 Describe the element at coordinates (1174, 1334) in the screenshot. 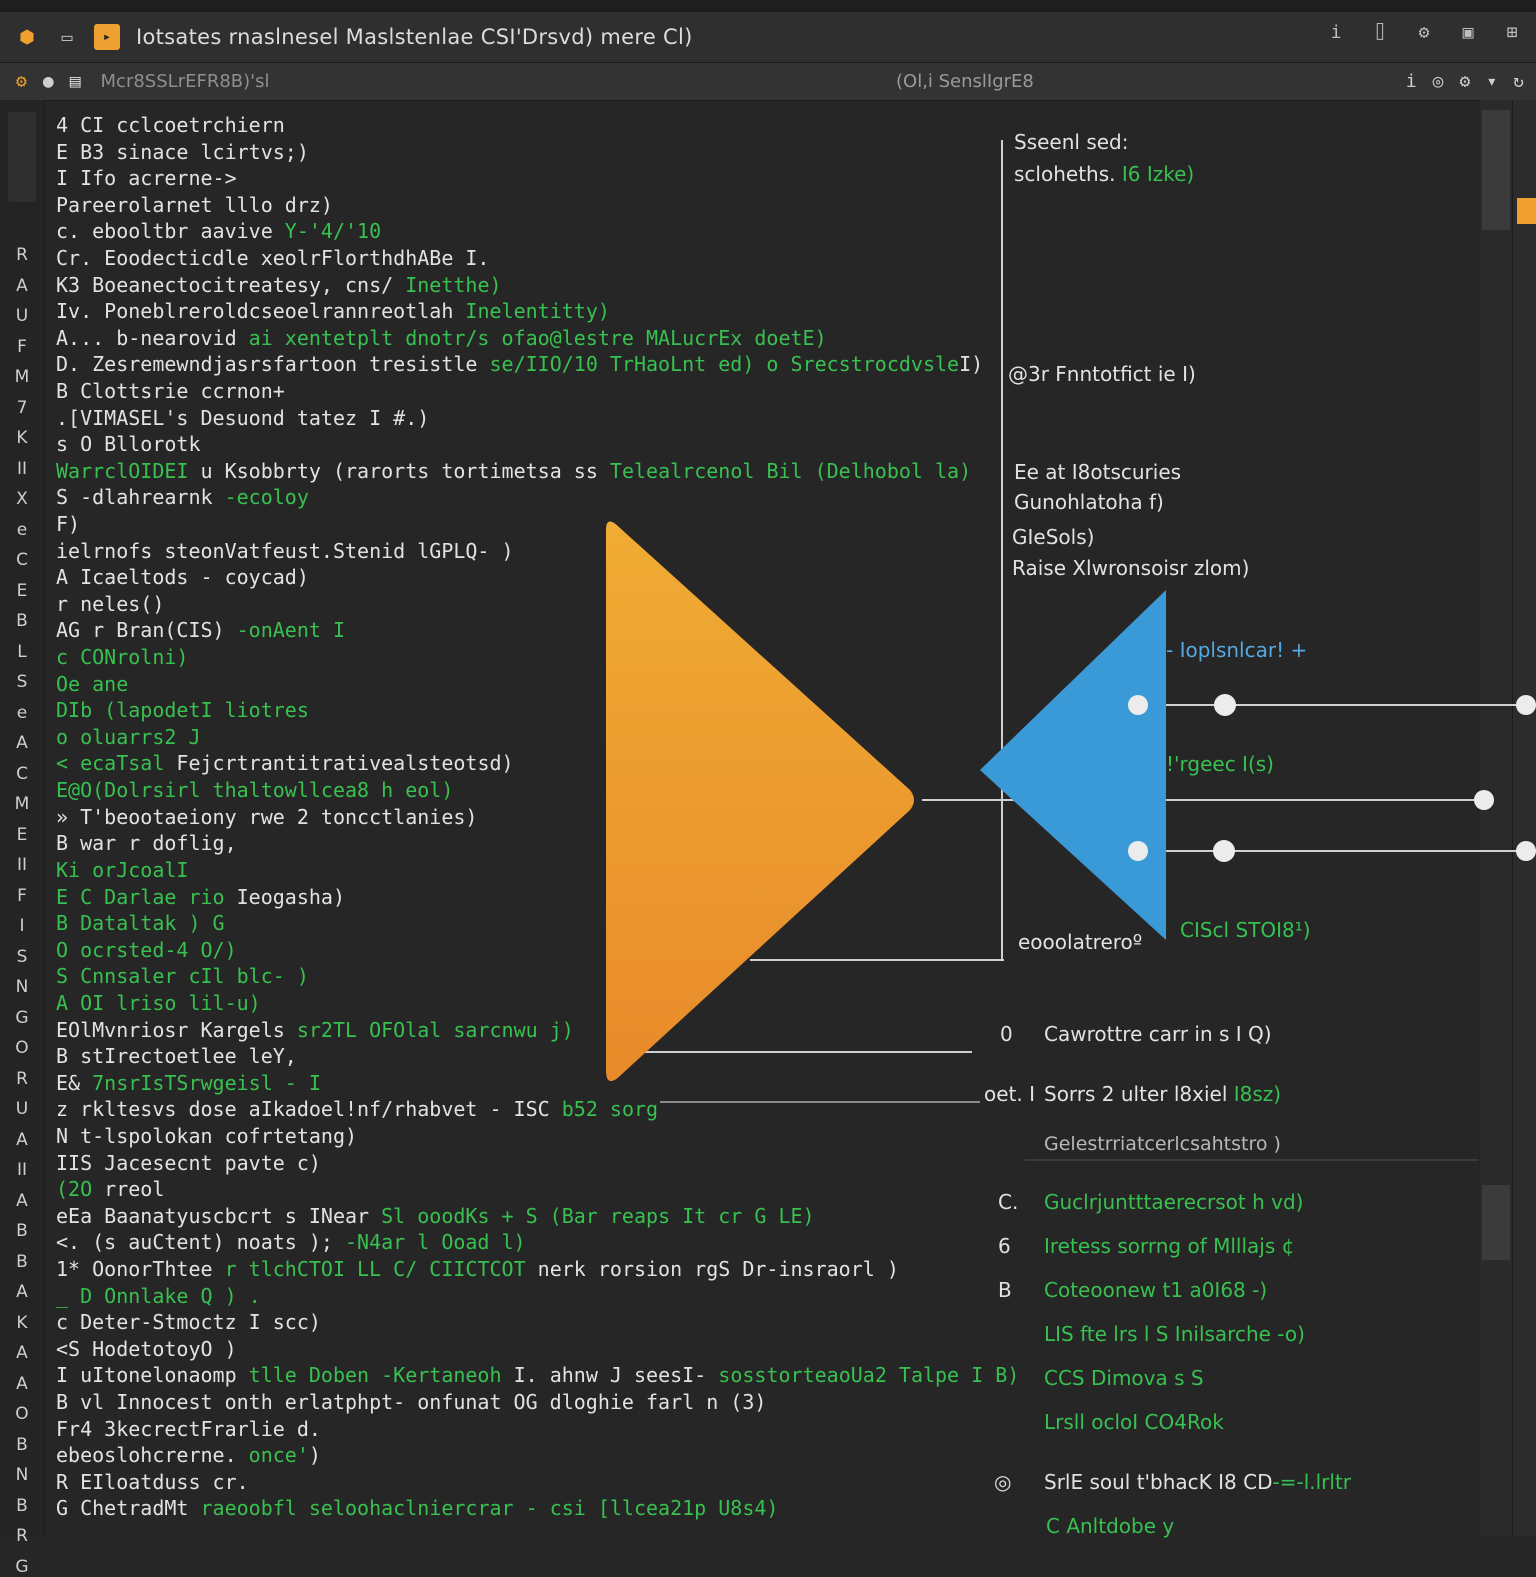

I see `list-item: LIS fte lrs l S Inilsarche -o)` at that location.